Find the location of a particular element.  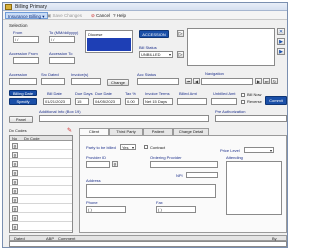

price-level-select: ▾ is located at coordinates (259, 150).